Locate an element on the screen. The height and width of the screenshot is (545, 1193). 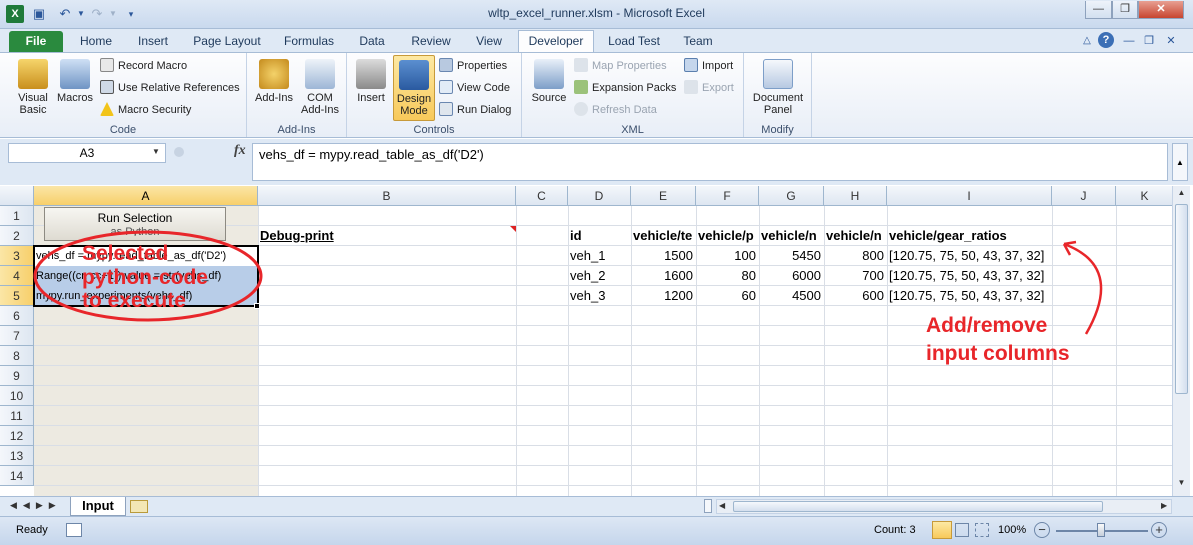
tab-team: Team is located at coordinates (698, 42).